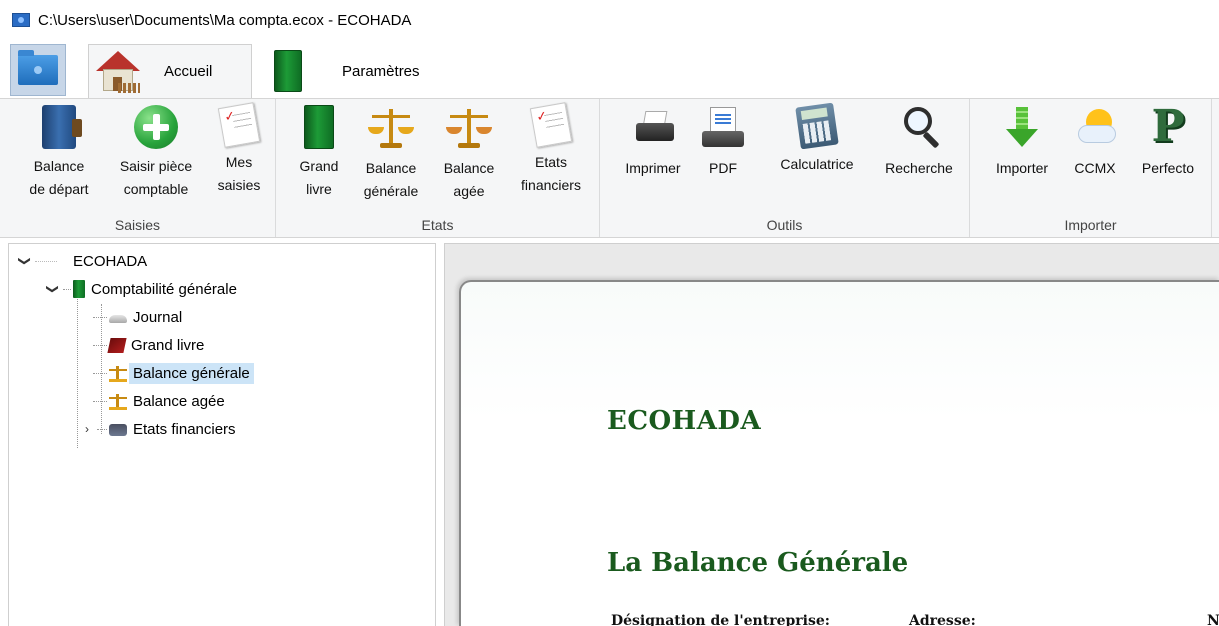 Image resolution: width=1219 pixels, height=626 pixels. What do you see at coordinates (168, 345) in the screenshot?
I see `tree-item-grand-livre-label: Grand livre` at bounding box center [168, 345].